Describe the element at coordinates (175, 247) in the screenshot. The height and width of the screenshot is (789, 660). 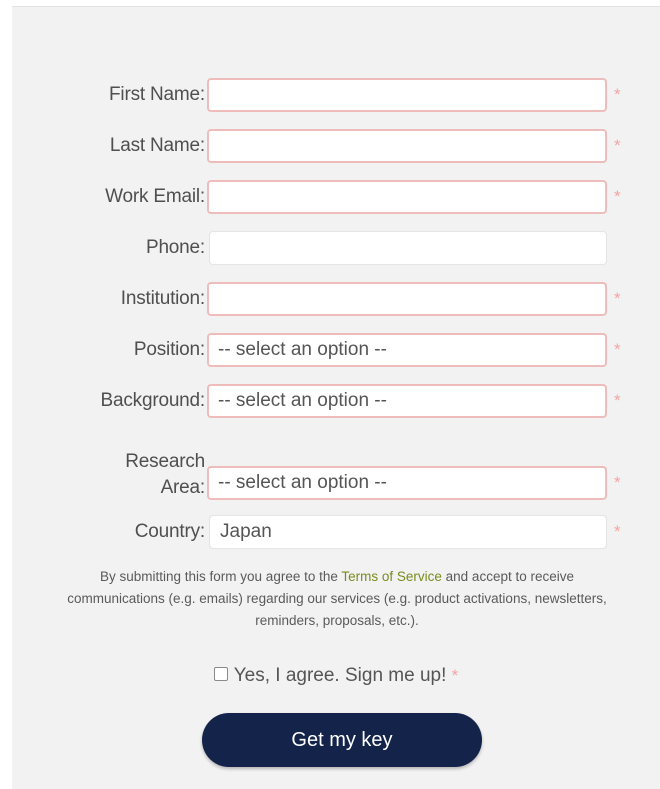
I see `phone-label: Phone:` at that location.